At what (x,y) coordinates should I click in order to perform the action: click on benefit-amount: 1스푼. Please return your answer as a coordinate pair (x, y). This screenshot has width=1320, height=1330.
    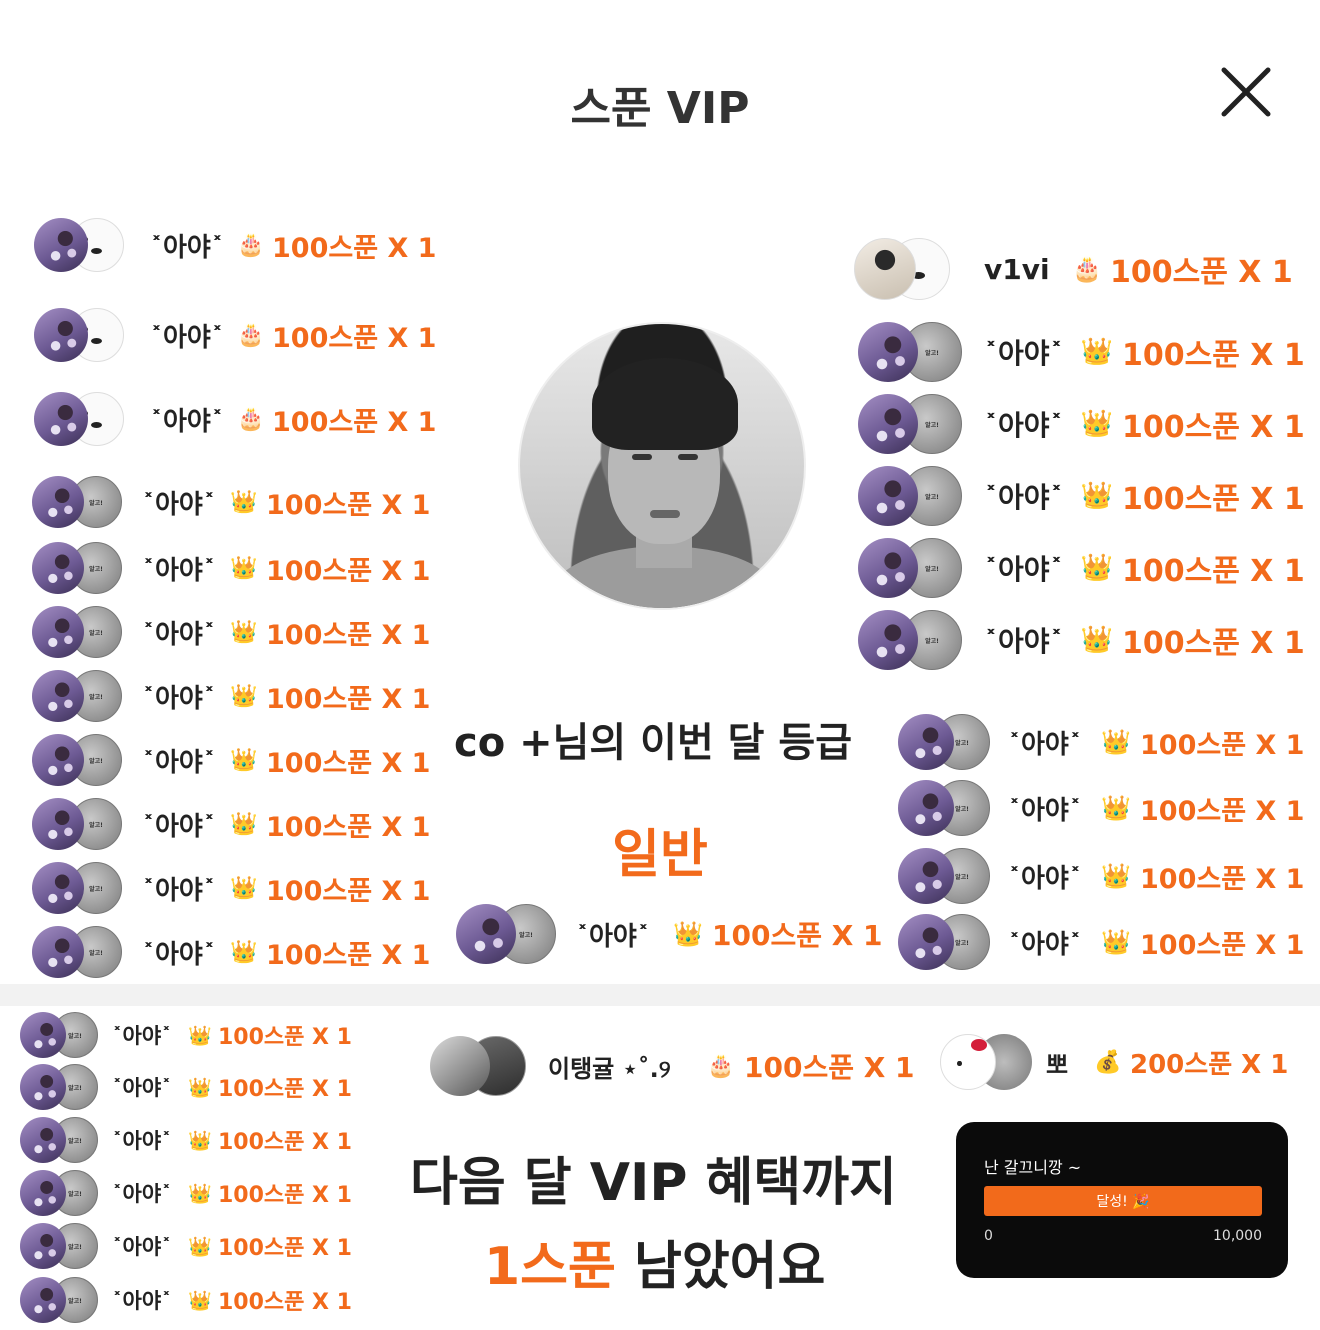
    Looking at the image, I should click on (550, 1267).